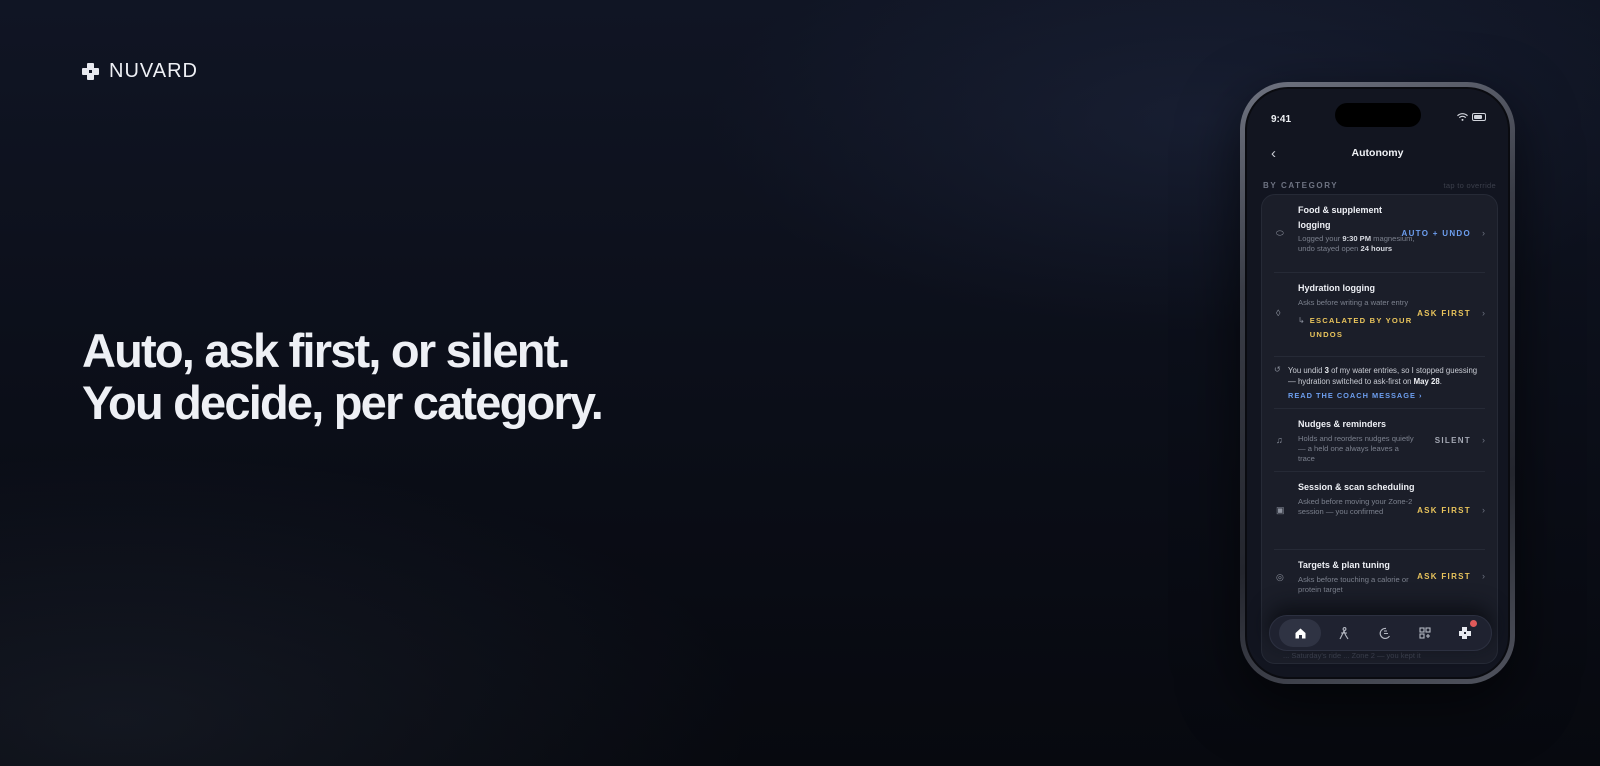 Image resolution: width=1600 pixels, height=766 pixels. I want to click on category-title: Hydration logging, so click(1336, 288).